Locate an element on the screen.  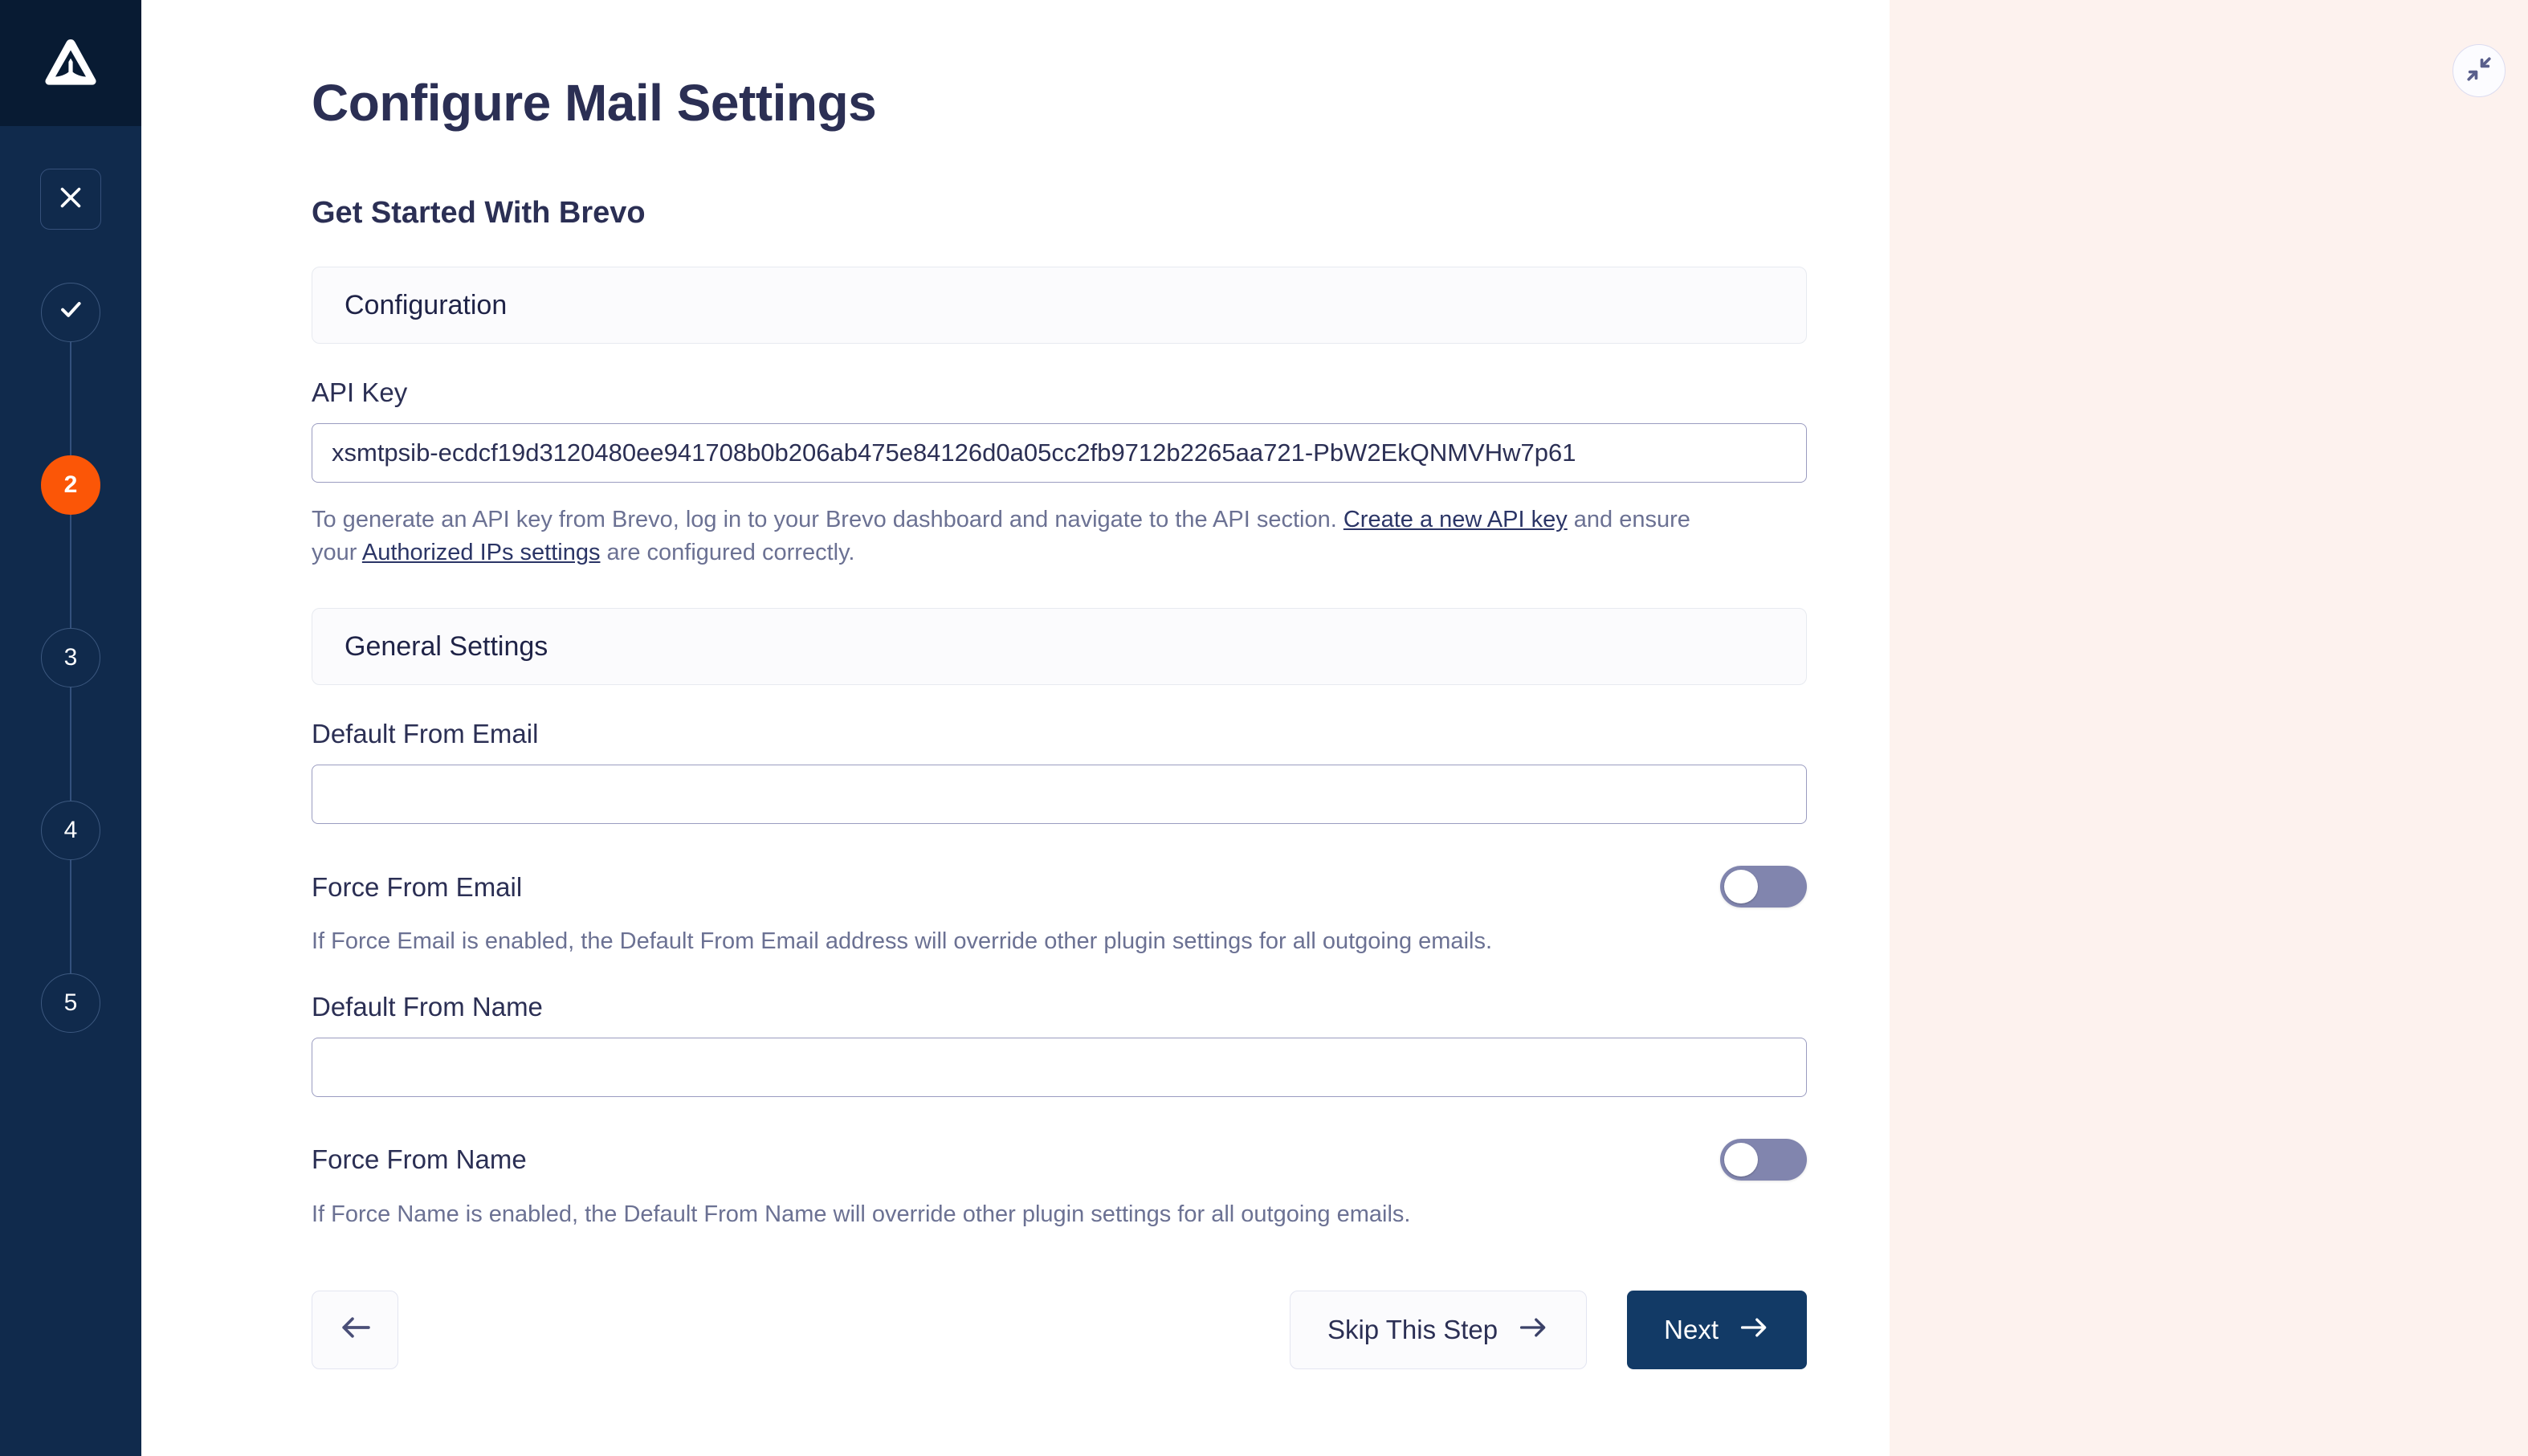
check-icon is located at coordinates (70, 312).